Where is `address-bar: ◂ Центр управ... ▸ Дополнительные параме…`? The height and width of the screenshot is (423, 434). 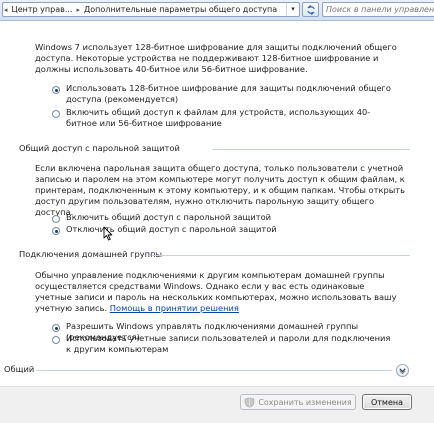
address-bar: ◂ Центр управ... ▸ Дополнительные параме… is located at coordinates (151, 9).